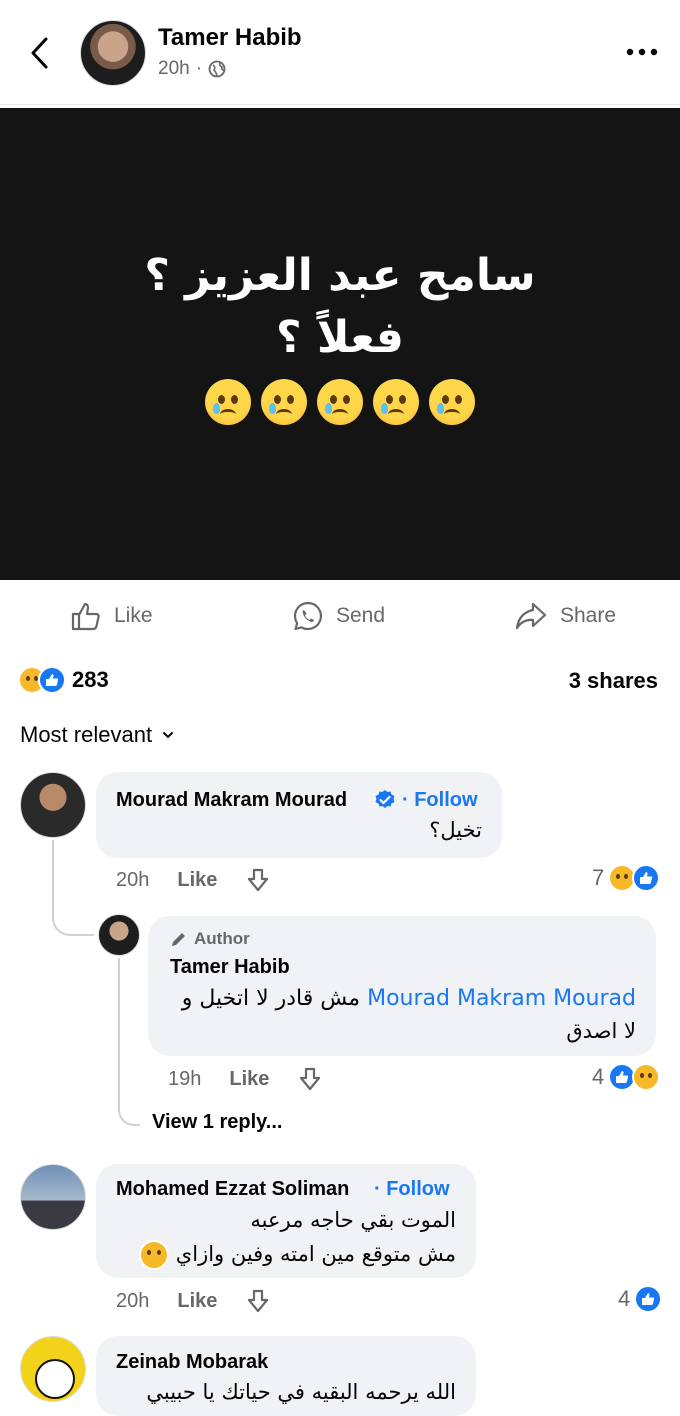 Image resolution: width=680 pixels, height=1416 pixels. What do you see at coordinates (111, 616) in the screenshot?
I see `like-button: Like` at bounding box center [111, 616].